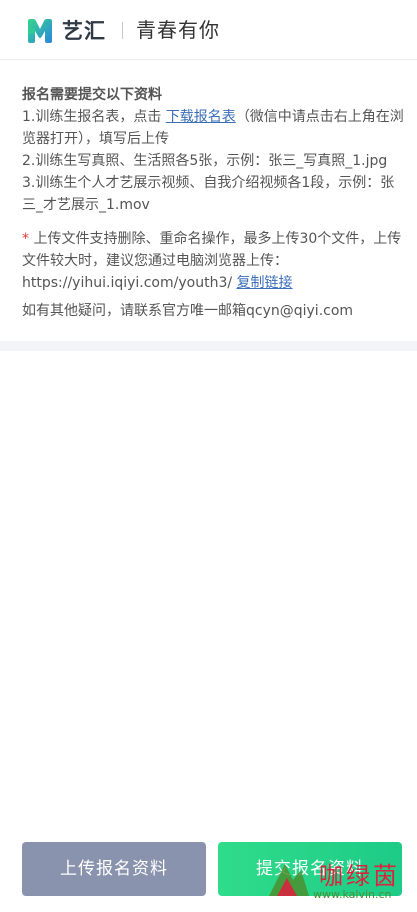  What do you see at coordinates (178, 30) in the screenshot?
I see `page-subtitle: 青春有你` at bounding box center [178, 30].